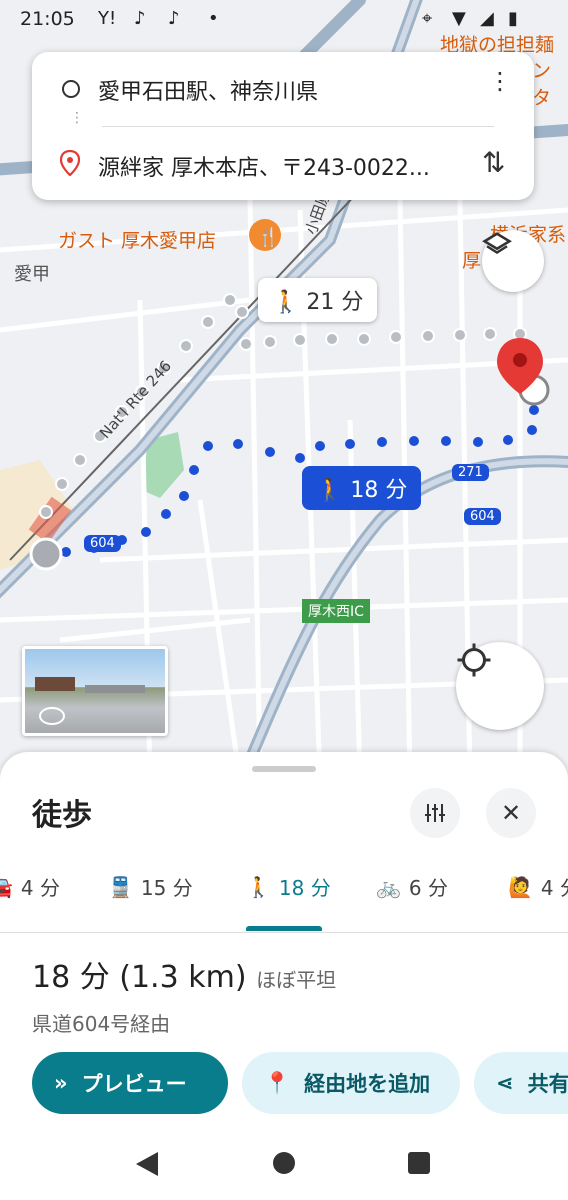  Describe the element at coordinates (284, 932) in the screenshot. I see `divider` at that location.